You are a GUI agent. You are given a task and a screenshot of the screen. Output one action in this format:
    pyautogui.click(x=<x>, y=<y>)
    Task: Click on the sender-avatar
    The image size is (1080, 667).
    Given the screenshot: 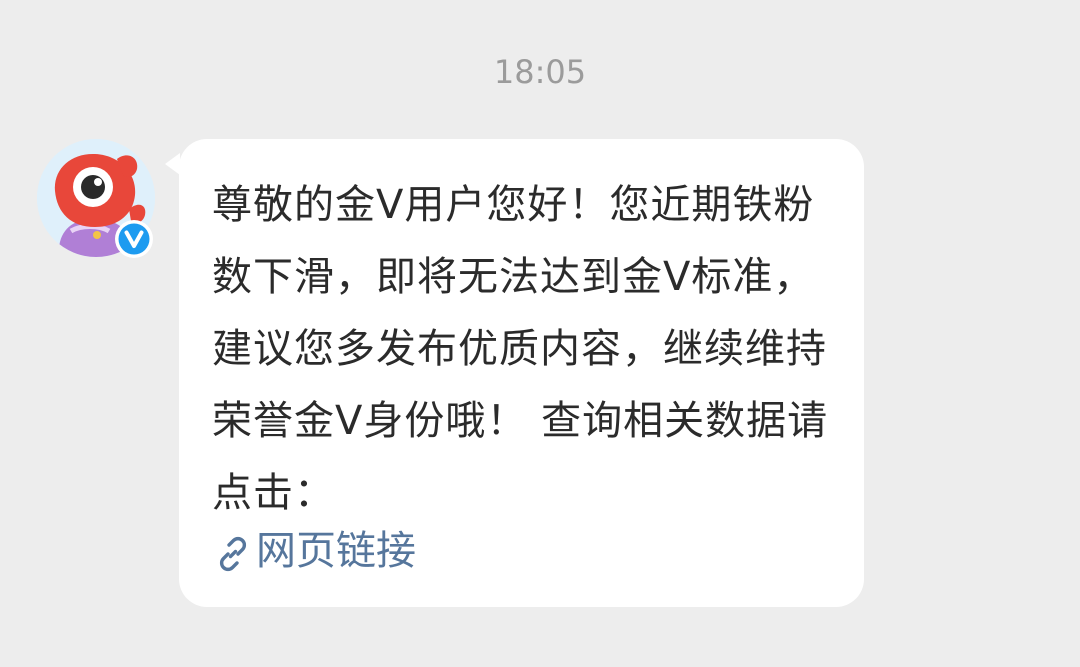 What is the action you would take?
    pyautogui.click(x=96, y=199)
    